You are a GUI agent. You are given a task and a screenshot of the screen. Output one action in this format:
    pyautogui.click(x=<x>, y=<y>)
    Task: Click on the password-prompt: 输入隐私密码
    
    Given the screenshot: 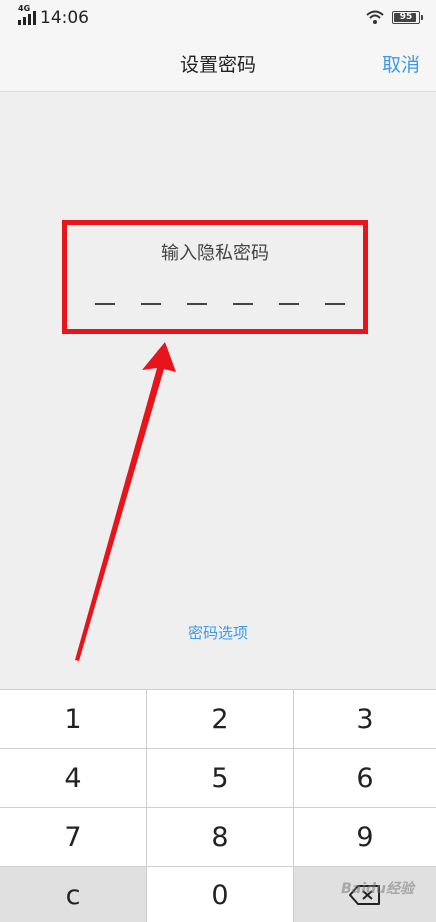 What is the action you would take?
    pyautogui.click(x=215, y=253)
    